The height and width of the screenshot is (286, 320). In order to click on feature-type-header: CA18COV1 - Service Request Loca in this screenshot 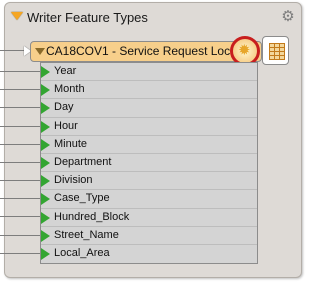, I will do `click(146, 51)`.